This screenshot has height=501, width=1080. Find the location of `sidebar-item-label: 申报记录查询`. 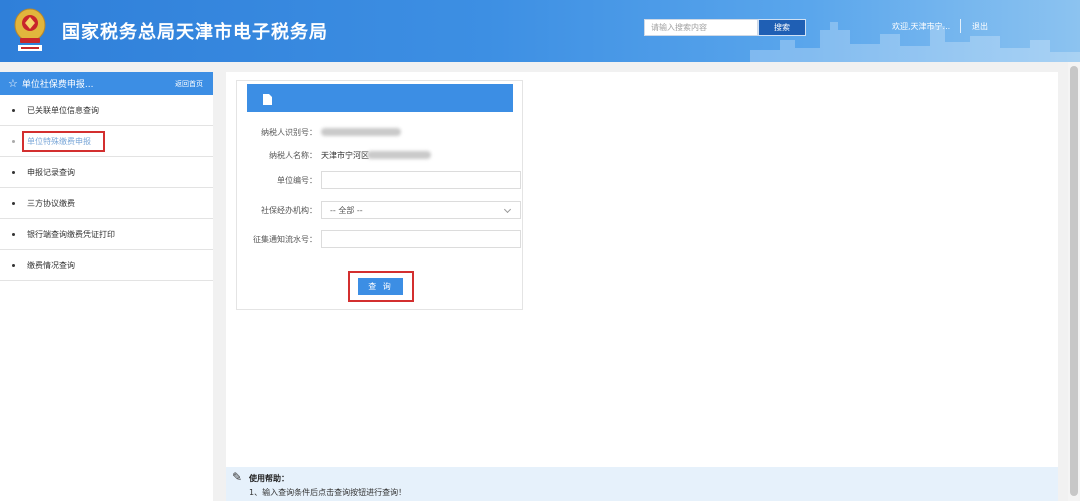

sidebar-item-label: 申报记录查询 is located at coordinates (51, 172).